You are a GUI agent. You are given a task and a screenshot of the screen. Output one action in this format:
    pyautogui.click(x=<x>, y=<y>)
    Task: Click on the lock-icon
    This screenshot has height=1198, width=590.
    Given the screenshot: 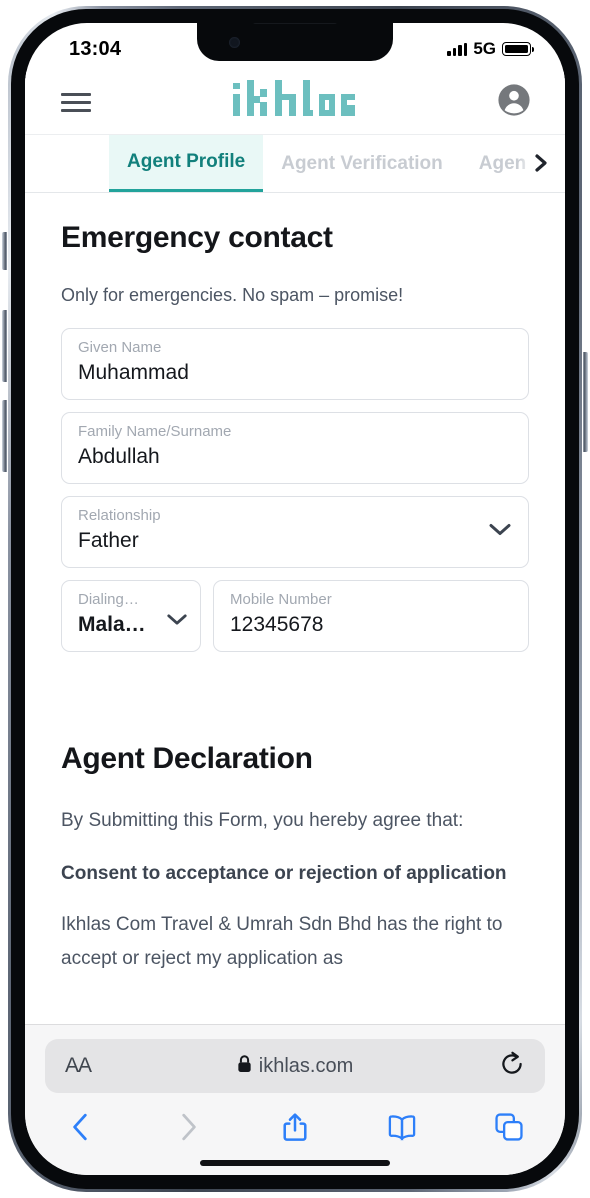 What is the action you would take?
    pyautogui.click(x=244, y=1066)
    